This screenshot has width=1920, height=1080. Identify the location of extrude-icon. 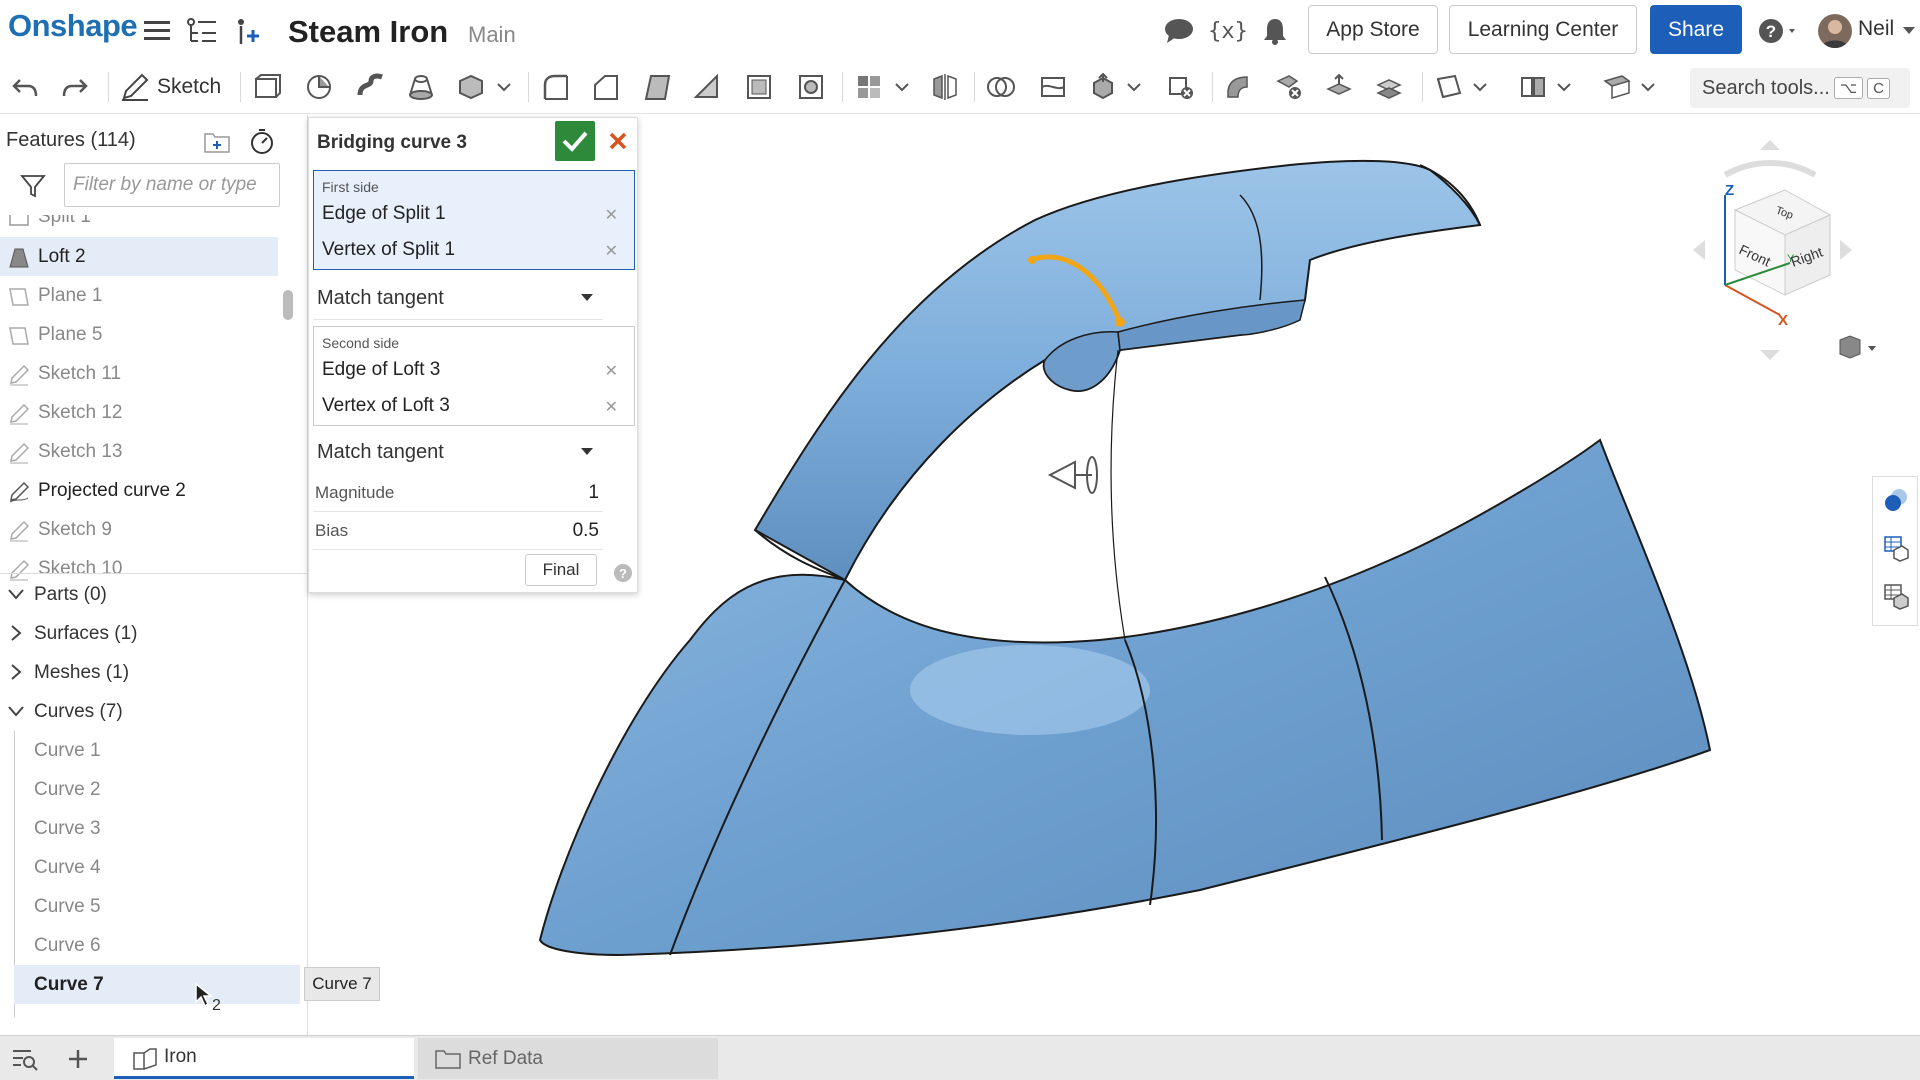
(267, 87).